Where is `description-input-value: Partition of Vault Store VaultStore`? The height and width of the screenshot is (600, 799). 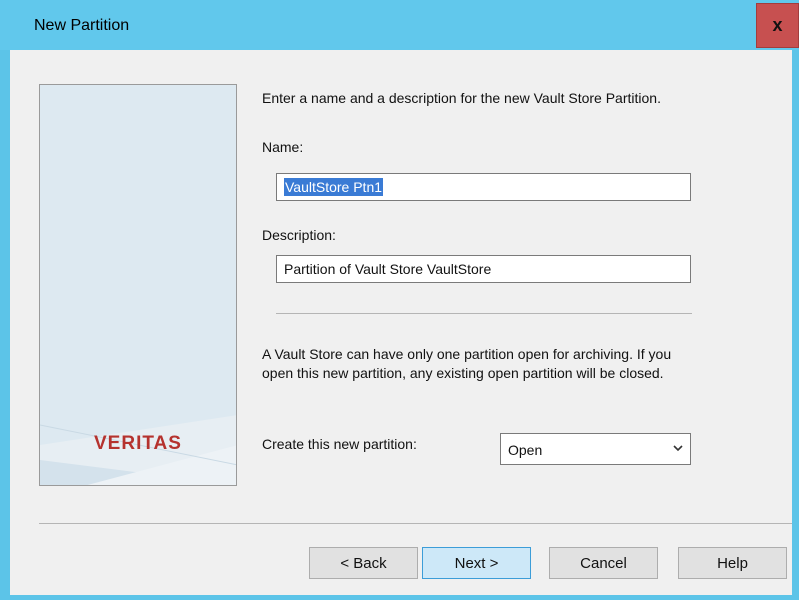 description-input-value: Partition of Vault Store VaultStore is located at coordinates (388, 269).